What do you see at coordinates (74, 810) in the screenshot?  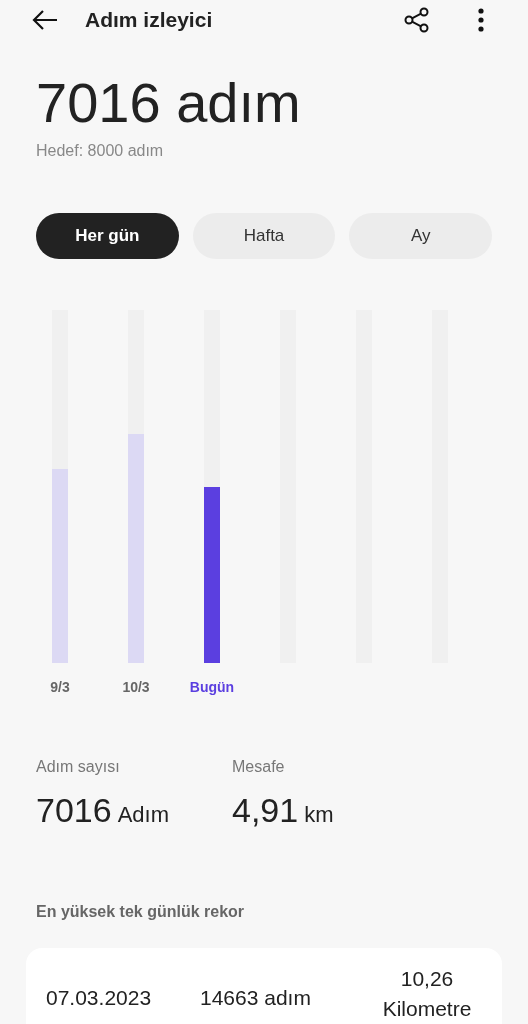 I see `stat-value: 7016` at bounding box center [74, 810].